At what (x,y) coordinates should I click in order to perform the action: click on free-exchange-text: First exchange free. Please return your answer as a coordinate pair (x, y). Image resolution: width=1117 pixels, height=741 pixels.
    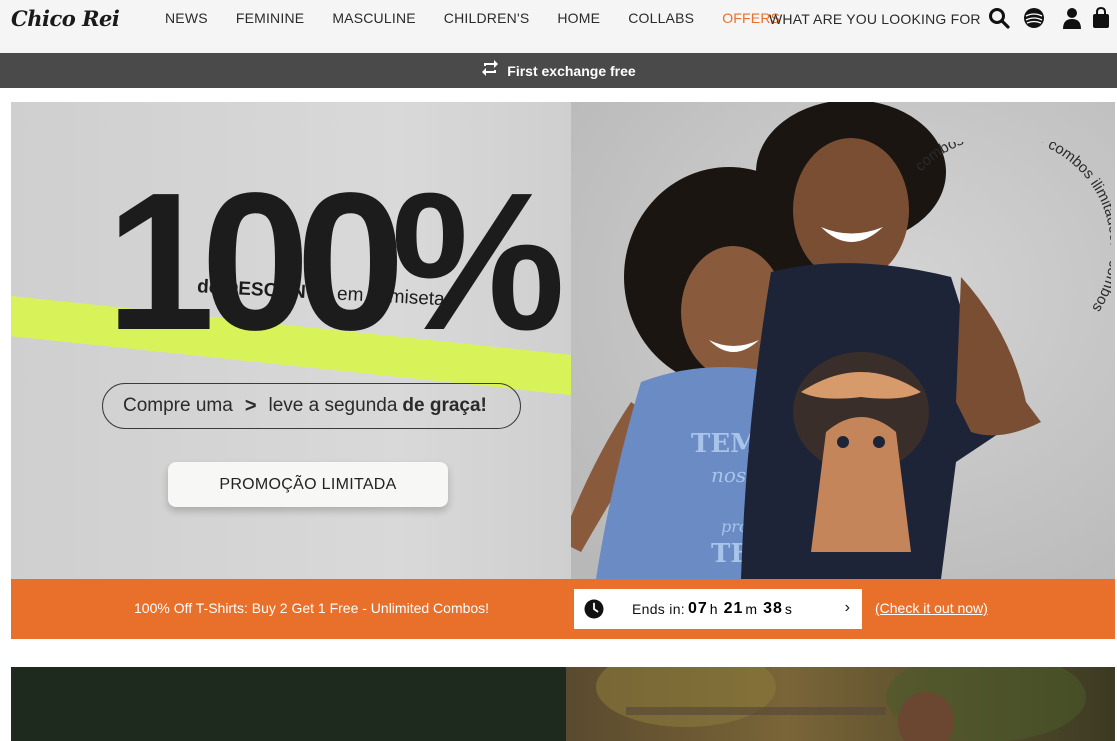
    Looking at the image, I should click on (571, 70).